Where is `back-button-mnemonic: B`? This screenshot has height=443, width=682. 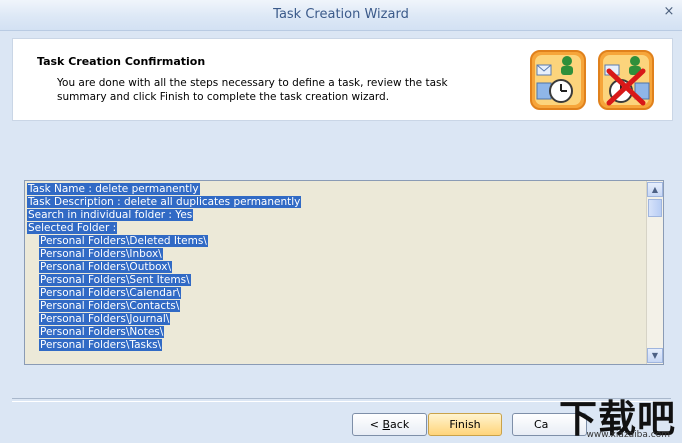 back-button-mnemonic: B is located at coordinates (386, 424).